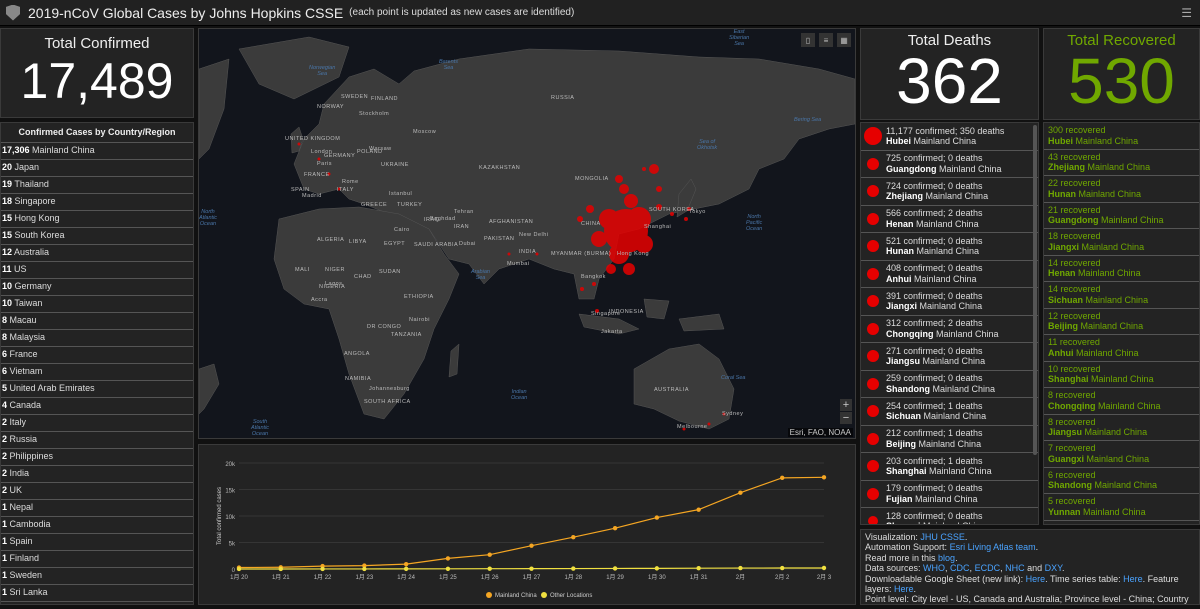 Image resolution: width=1200 pixels, height=609 pixels. I want to click on ecdc-link: ECDC, so click(988, 568).